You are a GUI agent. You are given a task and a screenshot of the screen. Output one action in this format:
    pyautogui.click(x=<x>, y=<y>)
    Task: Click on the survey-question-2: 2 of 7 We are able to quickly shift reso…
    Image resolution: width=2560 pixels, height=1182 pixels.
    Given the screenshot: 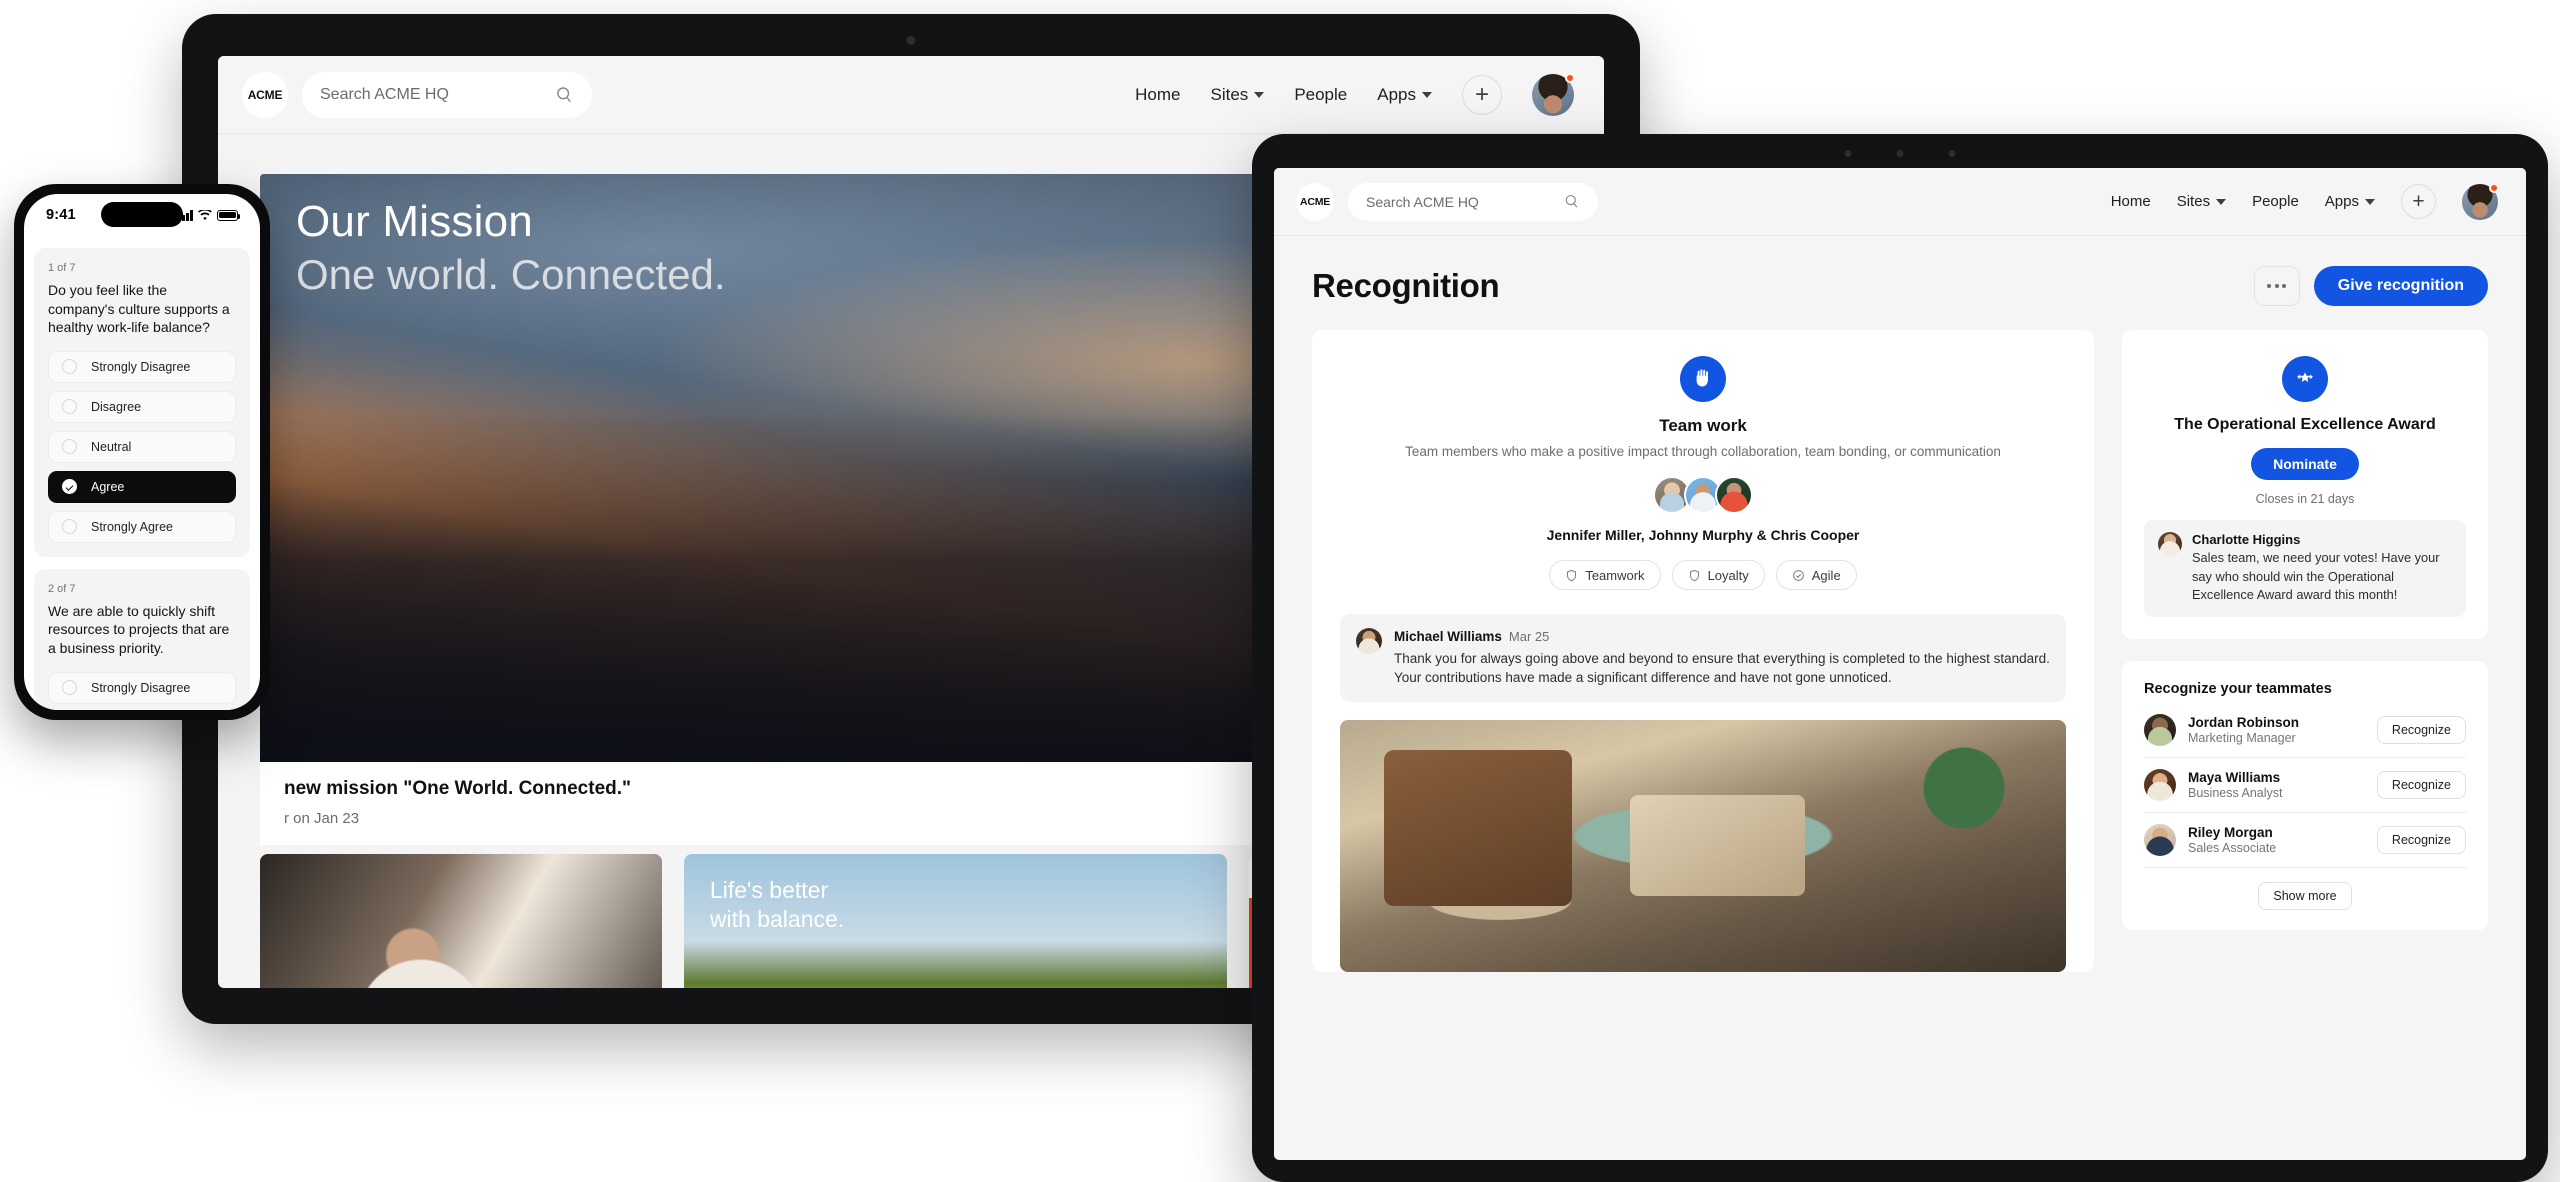 What is the action you would take?
    pyautogui.click(x=142, y=639)
    